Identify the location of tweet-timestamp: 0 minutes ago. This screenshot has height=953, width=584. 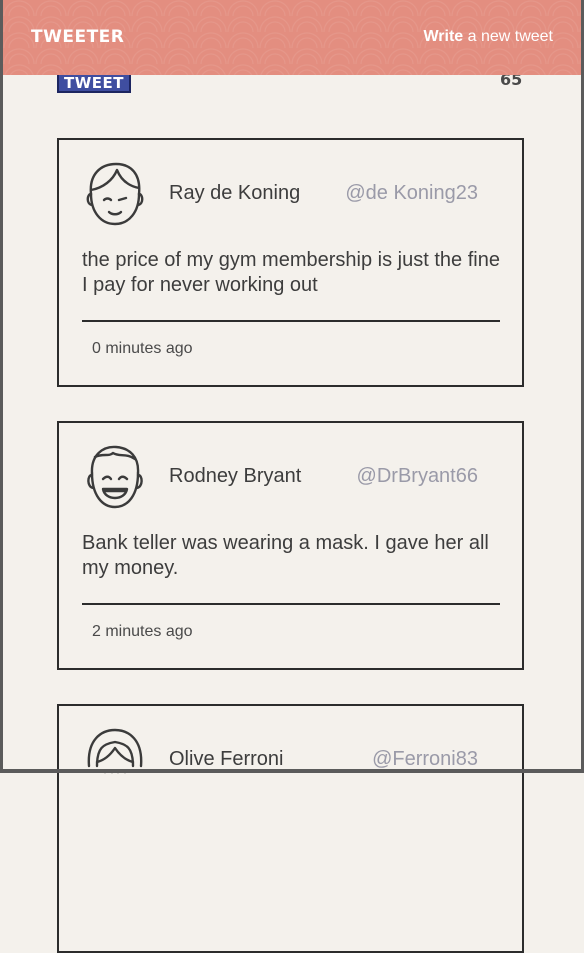
(142, 348).